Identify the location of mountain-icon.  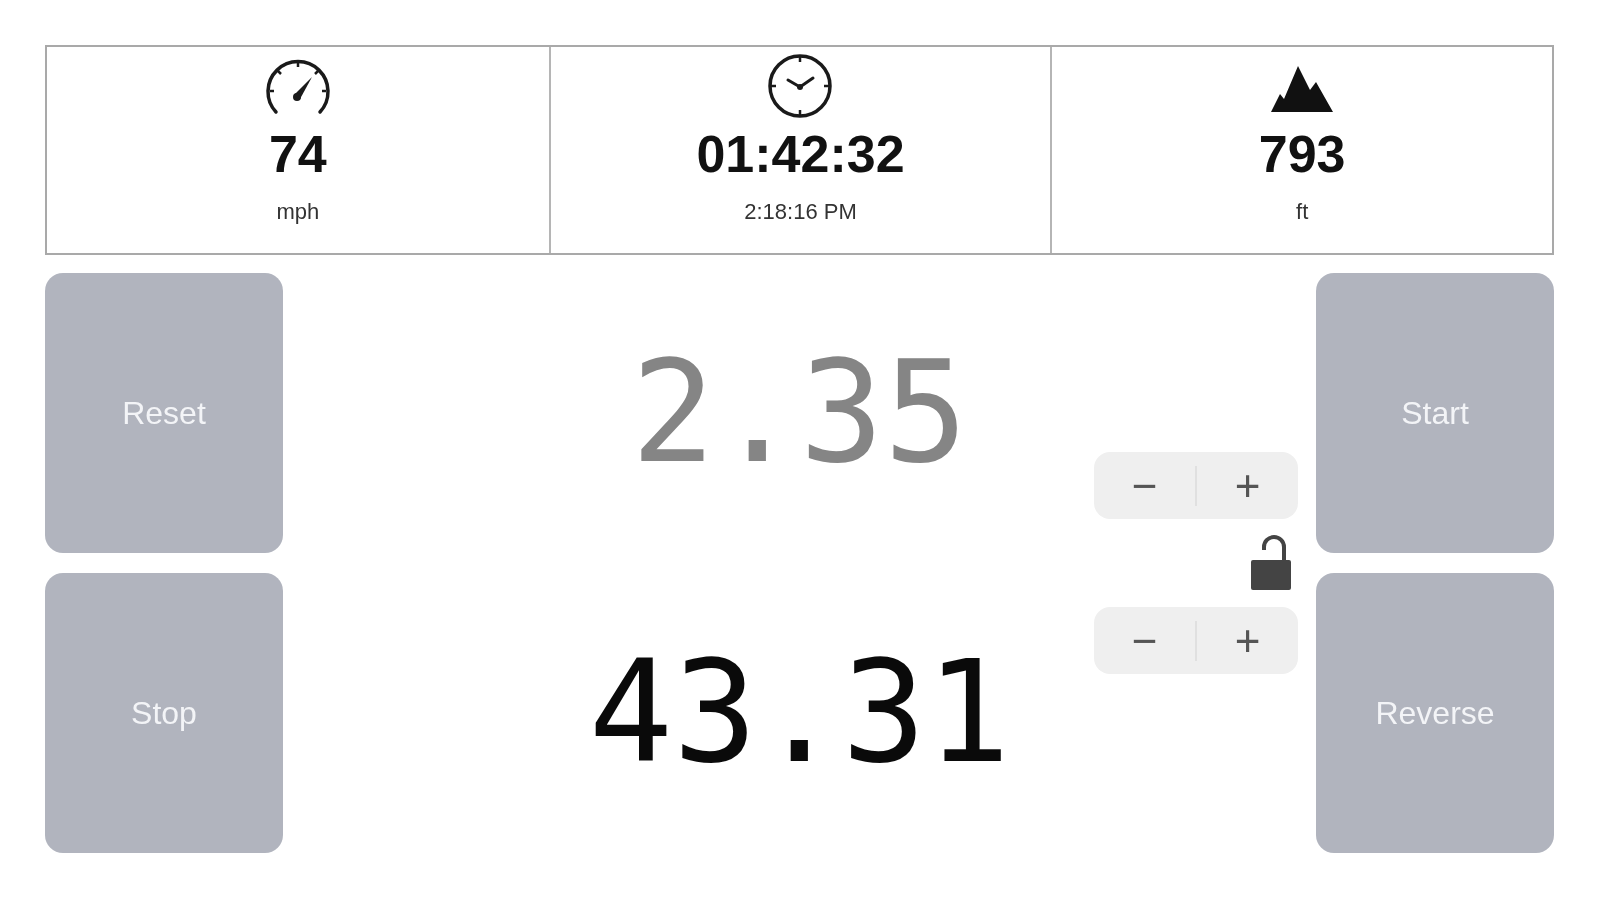
(1302, 89).